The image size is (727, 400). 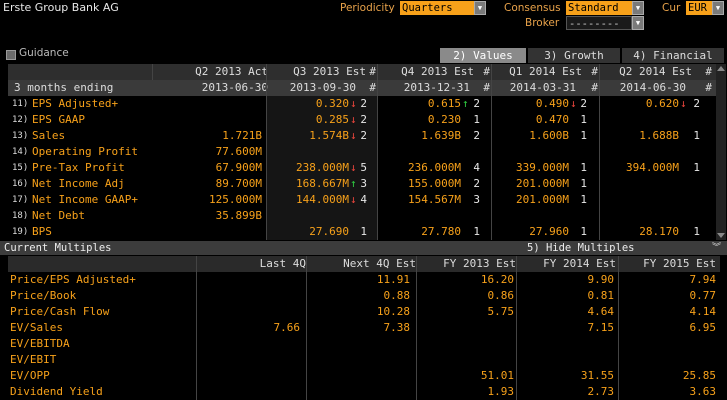 What do you see at coordinates (638, 8) in the screenshot?
I see `consensus-dropdown-icon: ▼` at bounding box center [638, 8].